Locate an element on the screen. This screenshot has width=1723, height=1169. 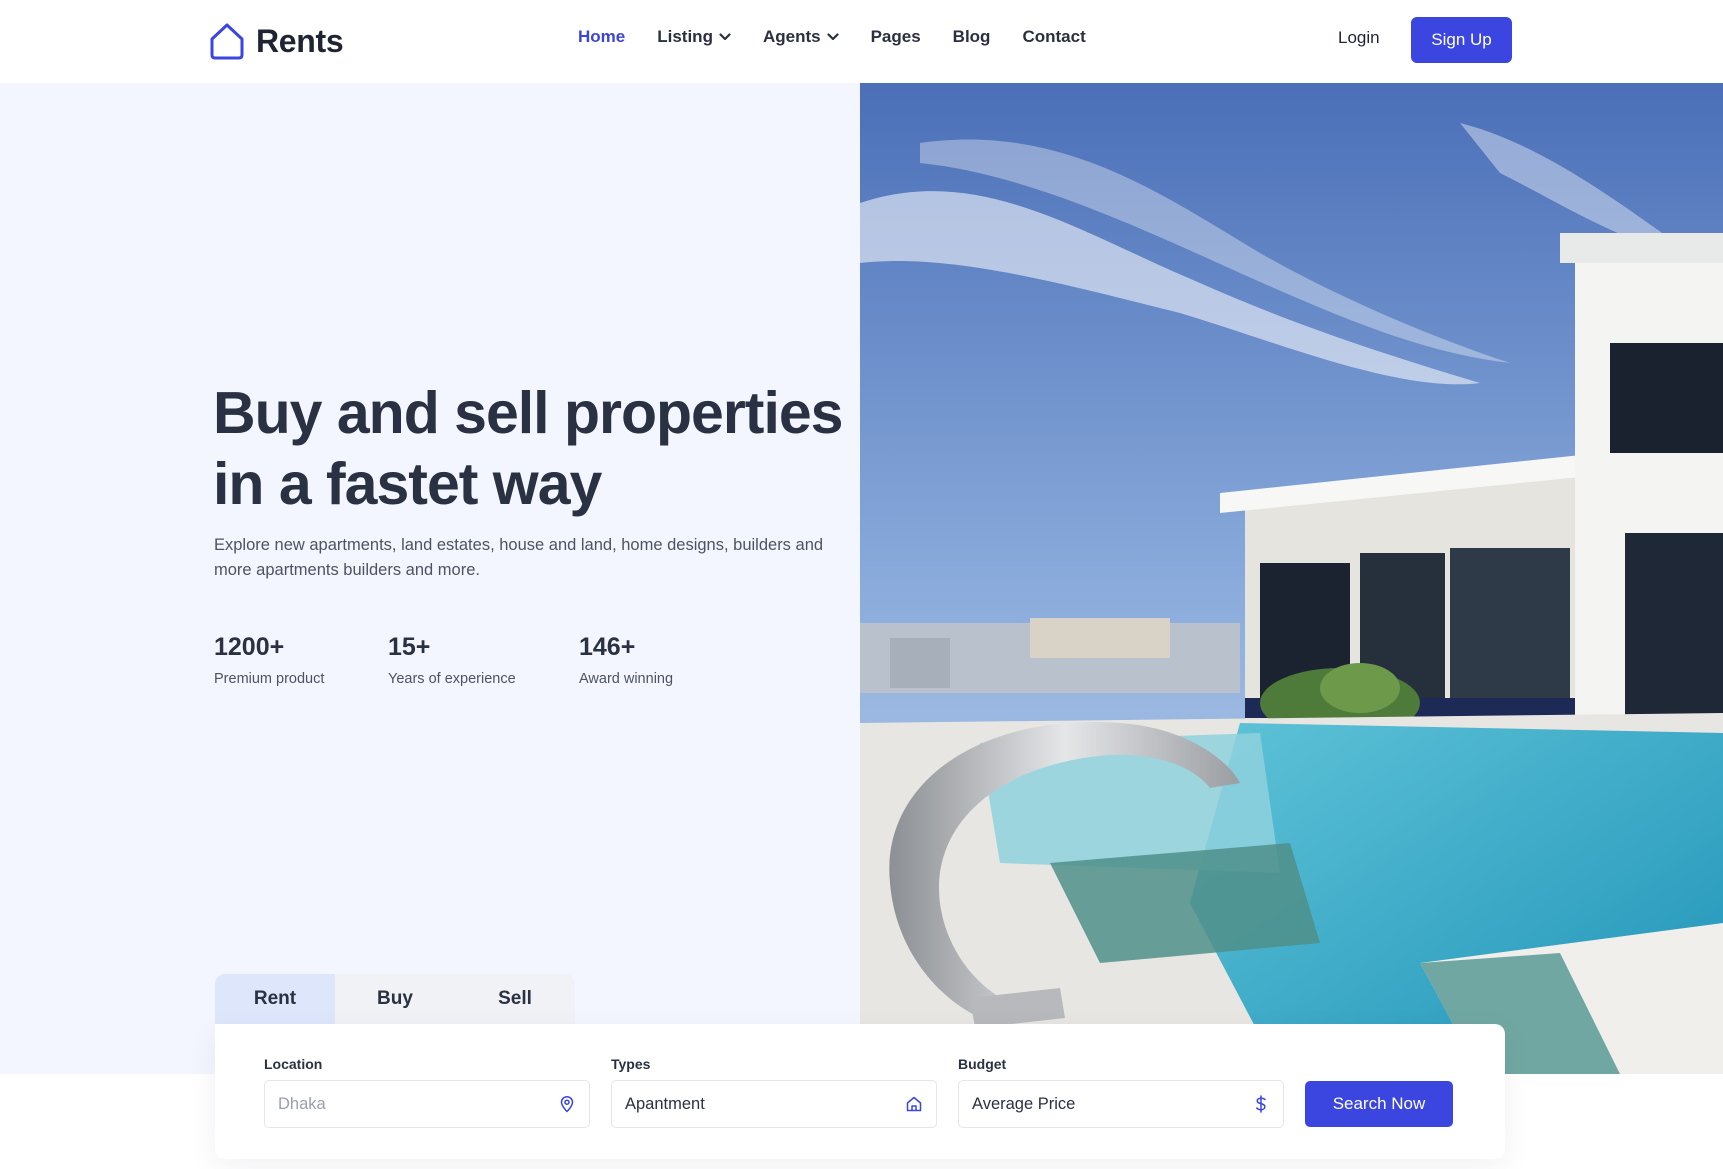
home-icon is located at coordinates (914, 1104).